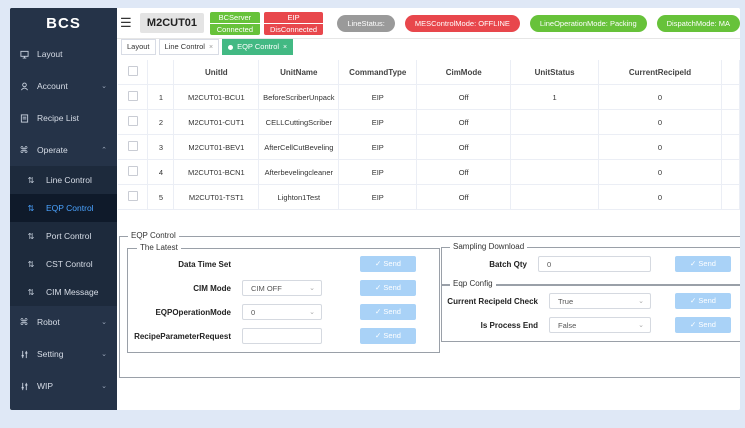  I want to click on table-row: 5 M2CUT01-TST1 Lighton1Test EIP Off 0, so click(429, 197).